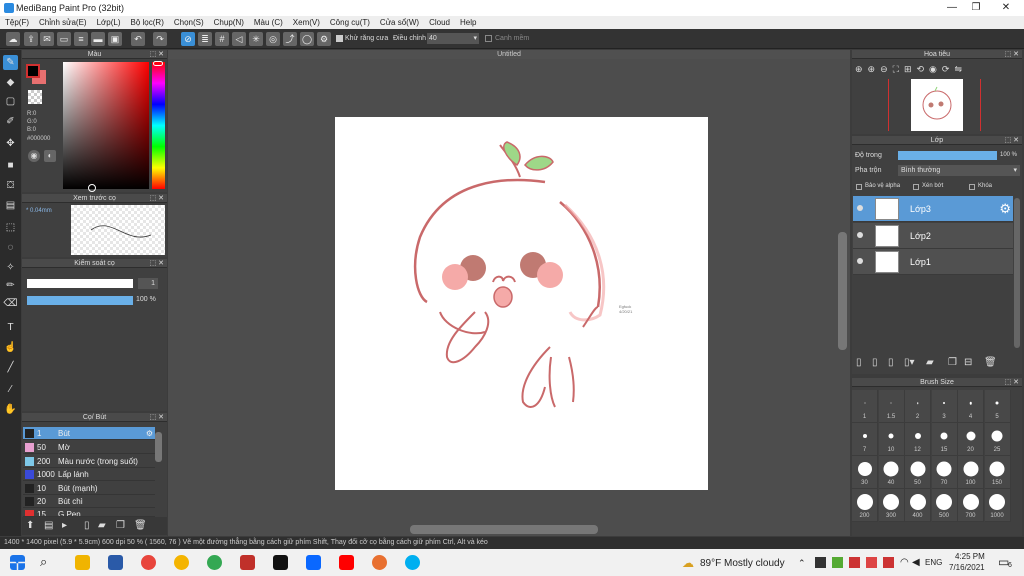 Image resolution: width=1024 pixels, height=576 pixels. Describe the element at coordinates (891, 406) in the screenshot. I see `brush-size-cell: 1.5` at that location.